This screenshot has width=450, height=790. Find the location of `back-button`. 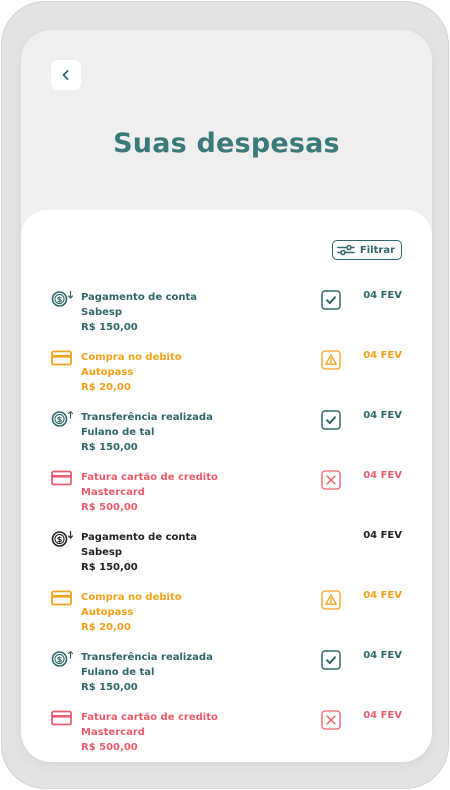

back-button is located at coordinates (66, 75).